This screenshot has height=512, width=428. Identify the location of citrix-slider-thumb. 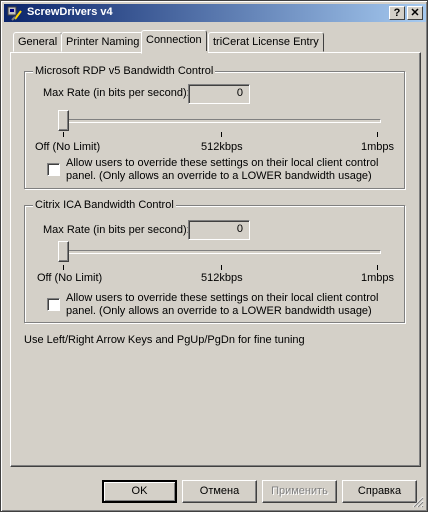
(63, 251).